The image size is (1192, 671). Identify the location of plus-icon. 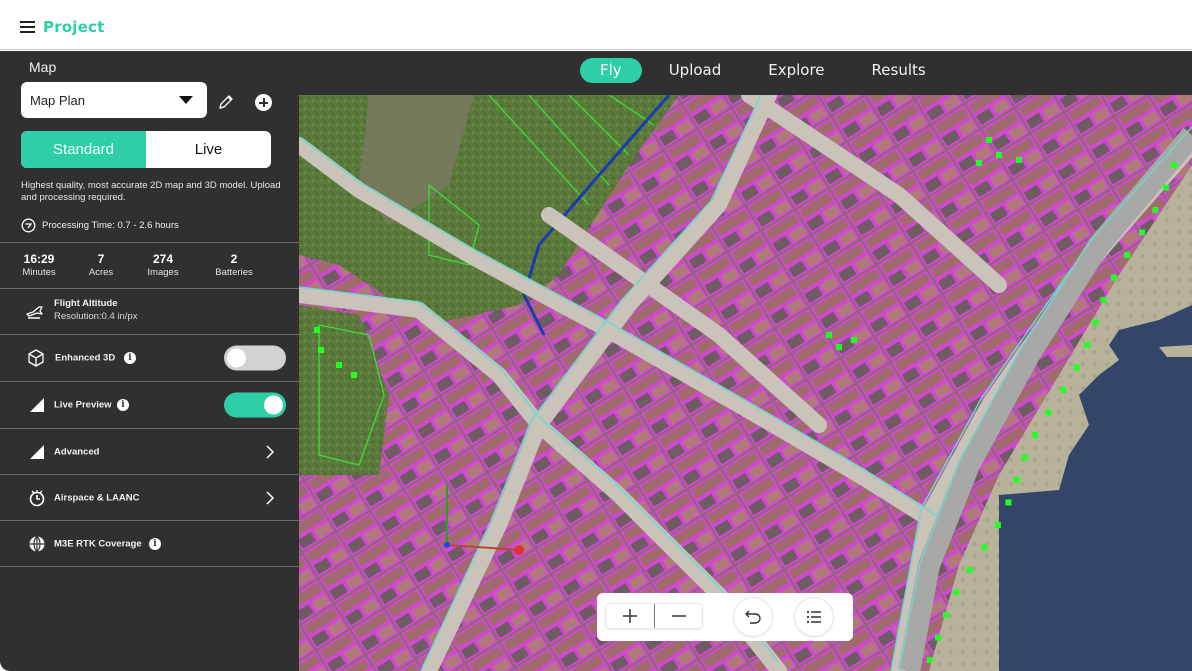
(630, 616).